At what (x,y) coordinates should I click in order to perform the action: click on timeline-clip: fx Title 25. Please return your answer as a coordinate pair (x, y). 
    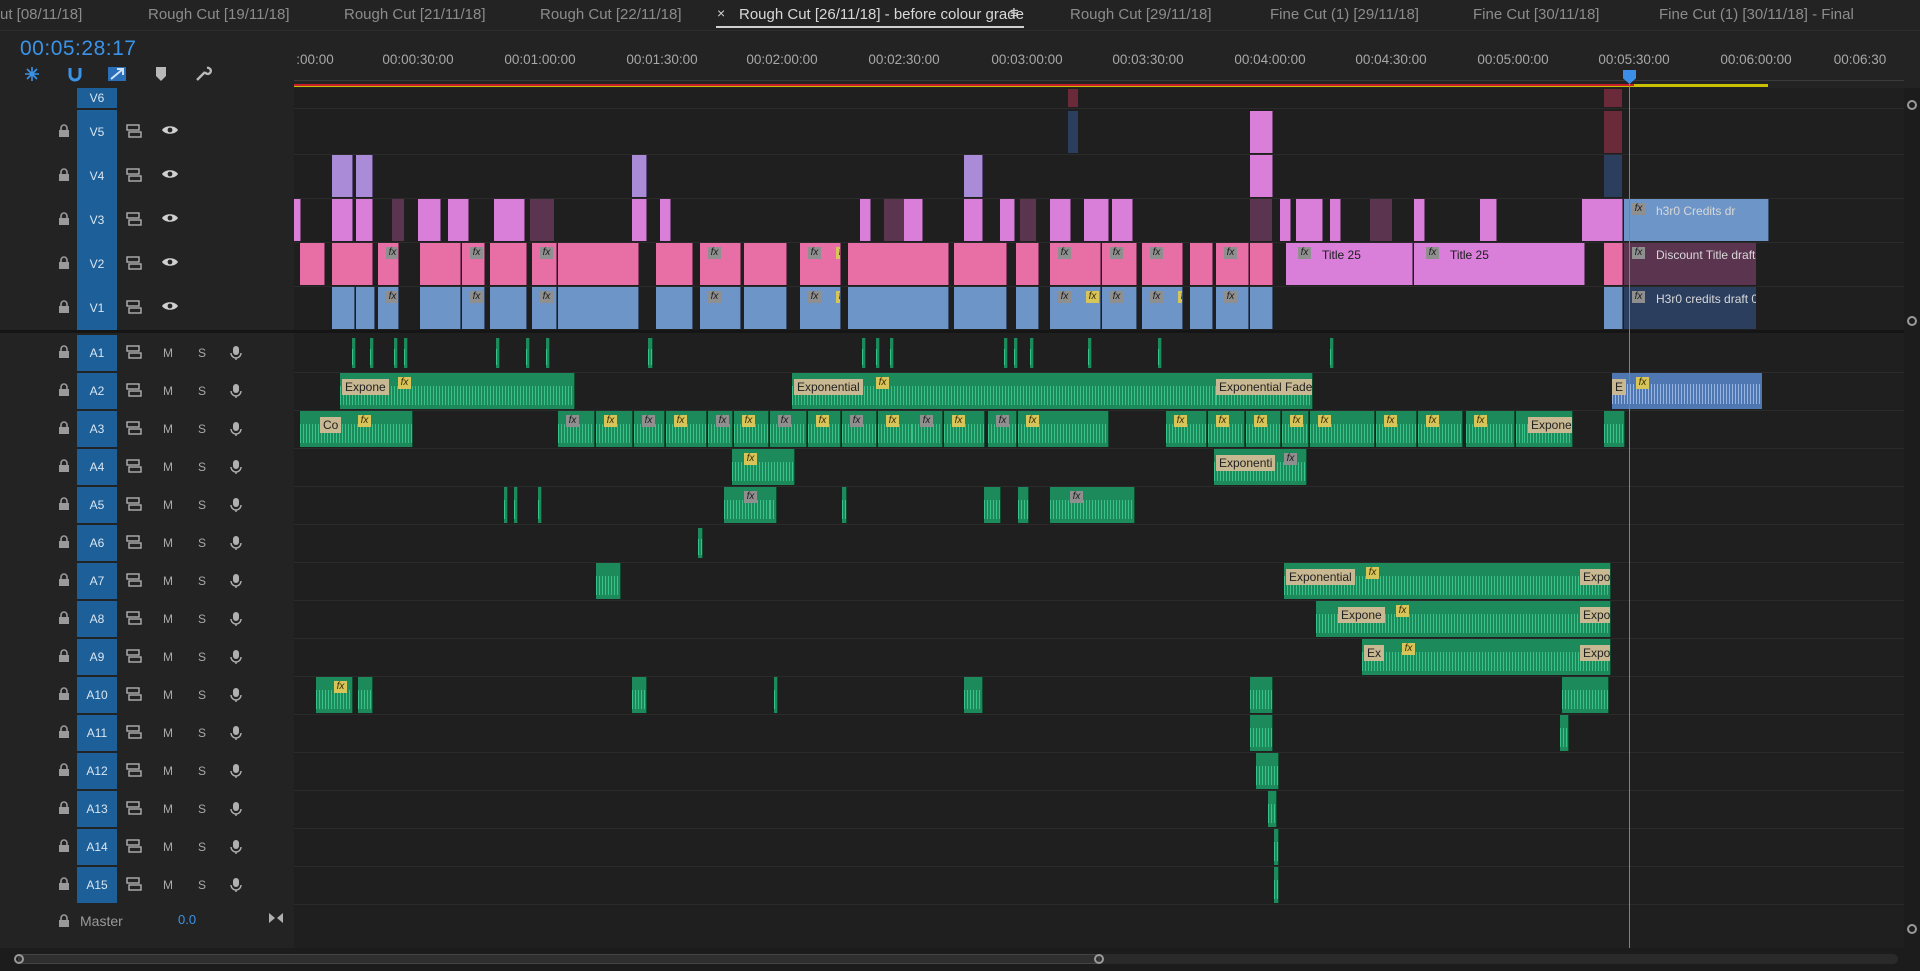
    Looking at the image, I should click on (1499, 264).